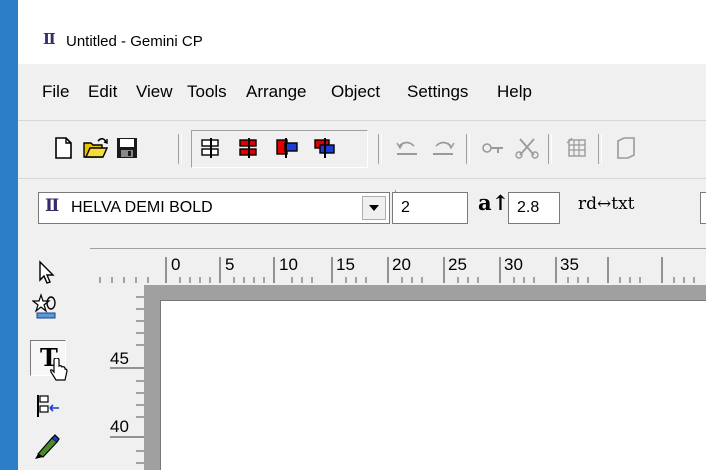 The height and width of the screenshot is (470, 706). I want to click on font-dropdown-button, so click(374, 208).